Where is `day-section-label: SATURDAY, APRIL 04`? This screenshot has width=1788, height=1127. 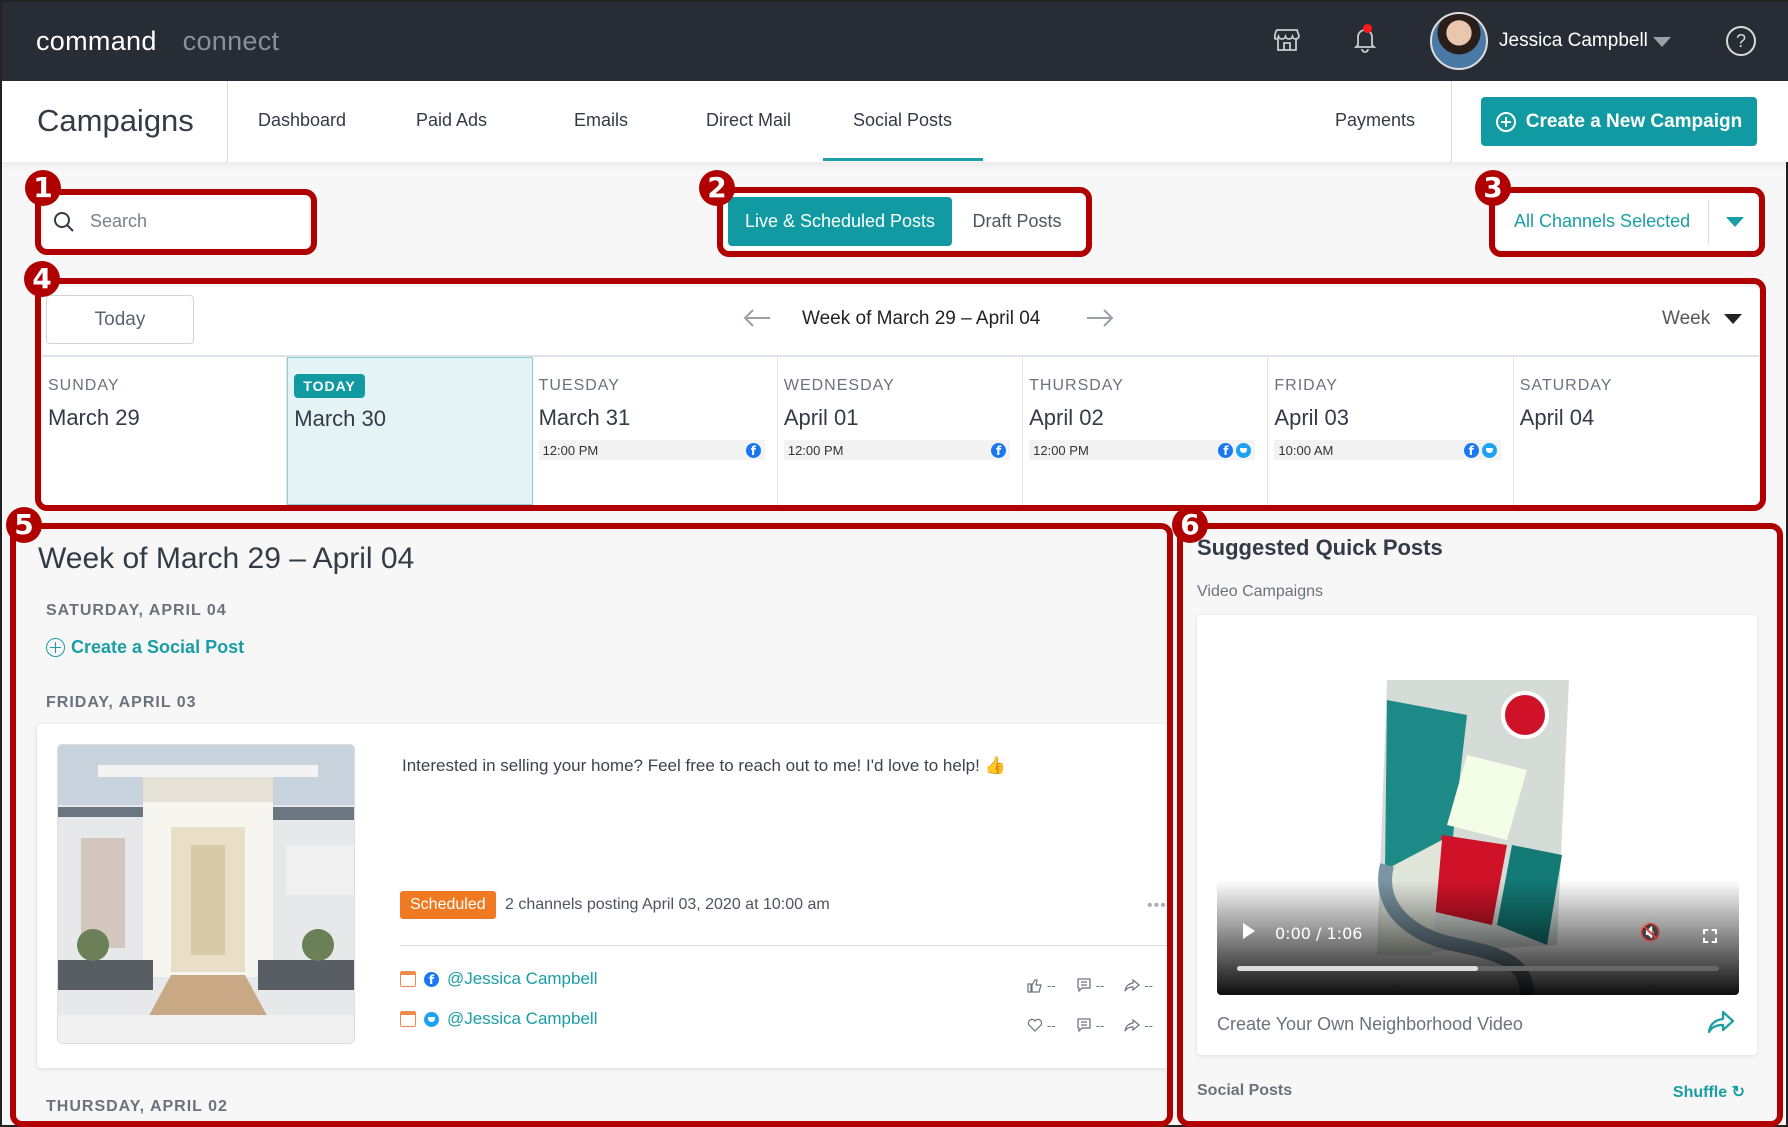
day-section-label: SATURDAY, APRIL 04 is located at coordinates (136, 610).